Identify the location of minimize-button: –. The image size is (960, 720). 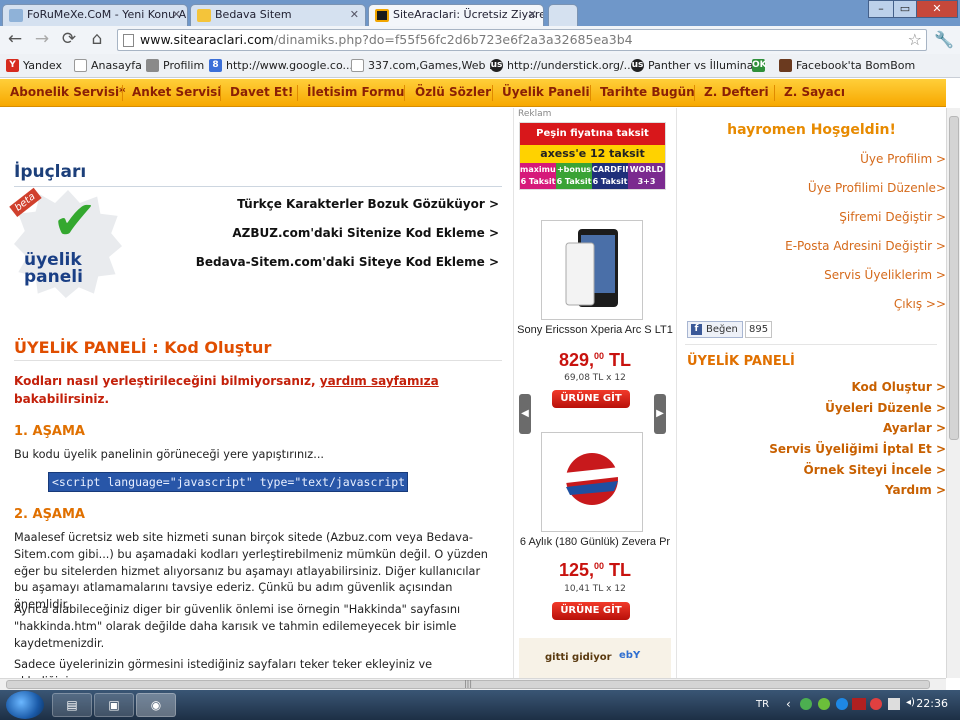
(881, 9).